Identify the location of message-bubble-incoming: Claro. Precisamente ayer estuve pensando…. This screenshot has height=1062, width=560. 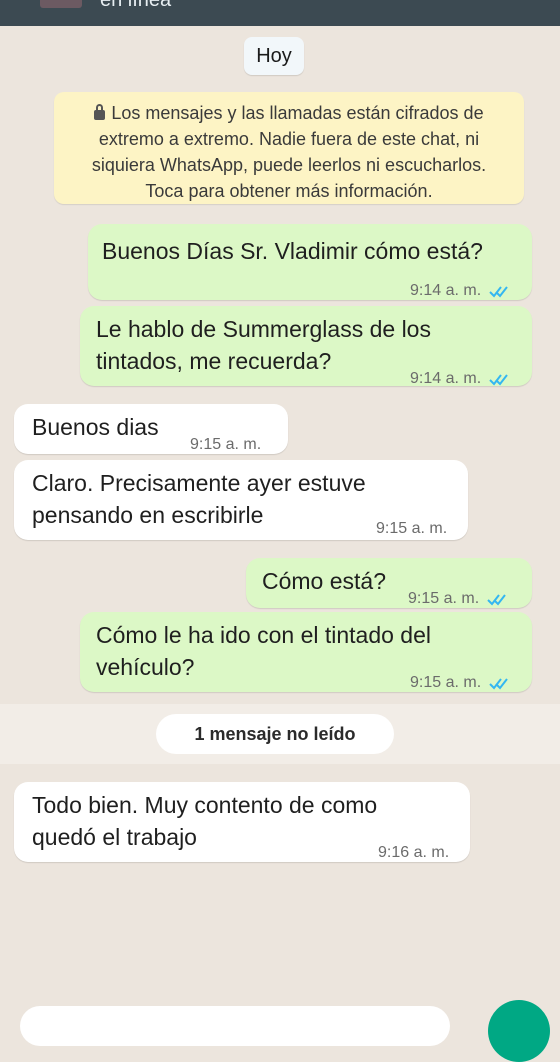
(241, 500).